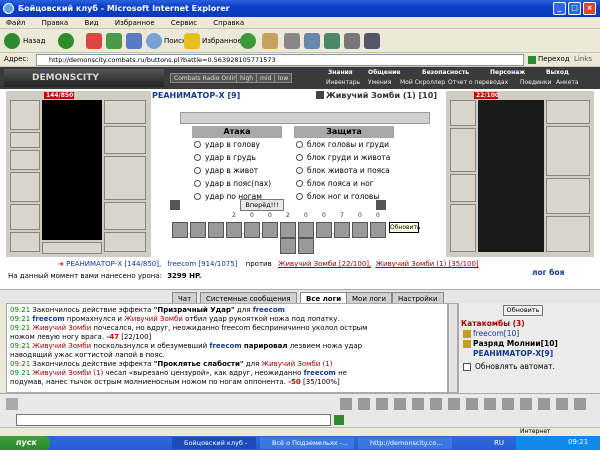 This screenshot has height=450, width=600. Describe the element at coordinates (232, 184) in the screenshot. I see `attack-waist: удар в пояс(пах)` at that location.